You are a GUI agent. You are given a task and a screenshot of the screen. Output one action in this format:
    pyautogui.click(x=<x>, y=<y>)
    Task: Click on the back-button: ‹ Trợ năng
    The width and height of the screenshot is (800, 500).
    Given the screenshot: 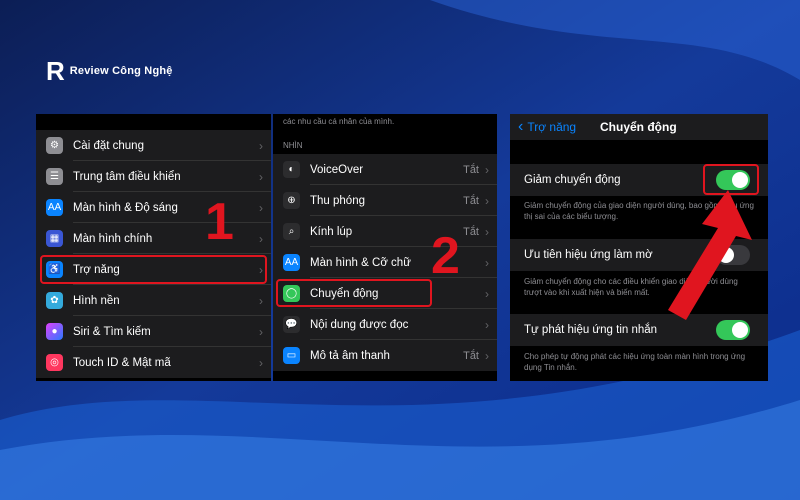 What is the action you would take?
    pyautogui.click(x=547, y=127)
    